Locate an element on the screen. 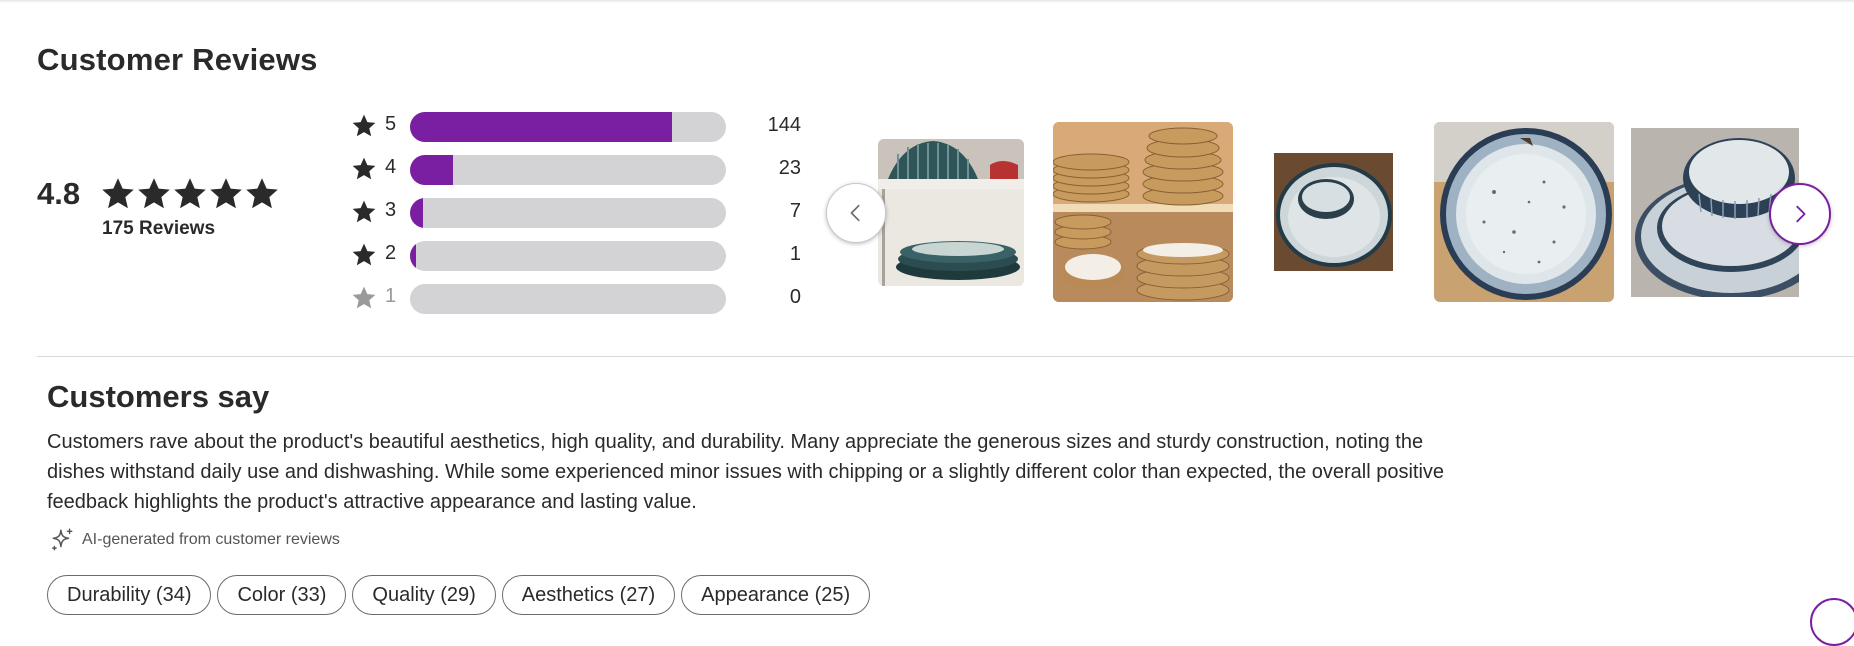  photo-shelf-teal-dishes is located at coordinates (951, 212).